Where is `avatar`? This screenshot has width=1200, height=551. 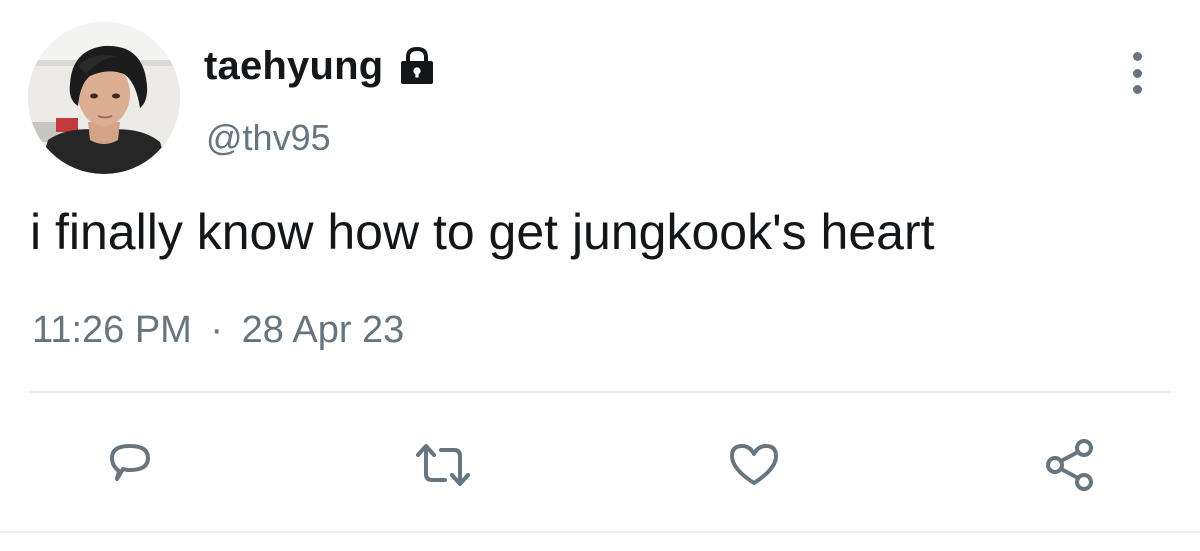 avatar is located at coordinates (104, 98).